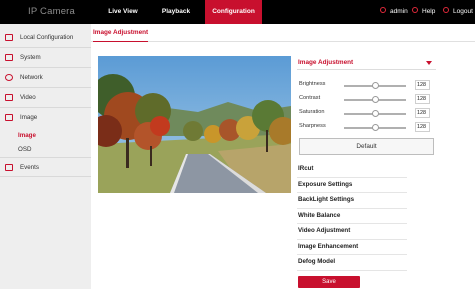  What do you see at coordinates (366, 99) in the screenshot?
I see `contrast-slider-row: Contrast 128` at bounding box center [366, 99].